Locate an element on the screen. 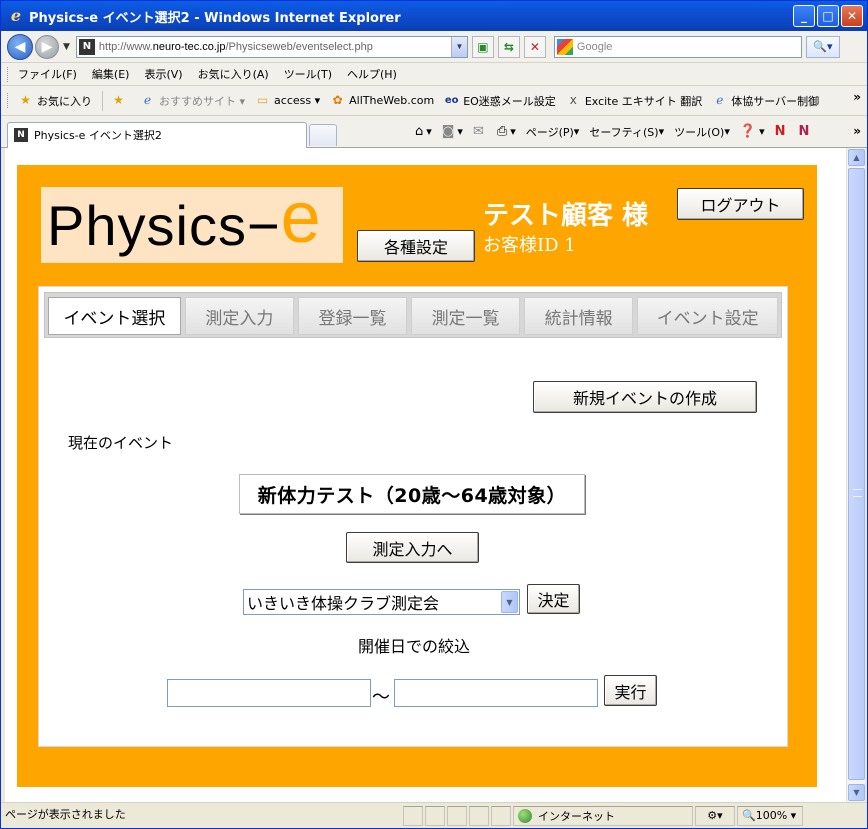  new-event-button: 新規イベントの作成 is located at coordinates (645, 397).